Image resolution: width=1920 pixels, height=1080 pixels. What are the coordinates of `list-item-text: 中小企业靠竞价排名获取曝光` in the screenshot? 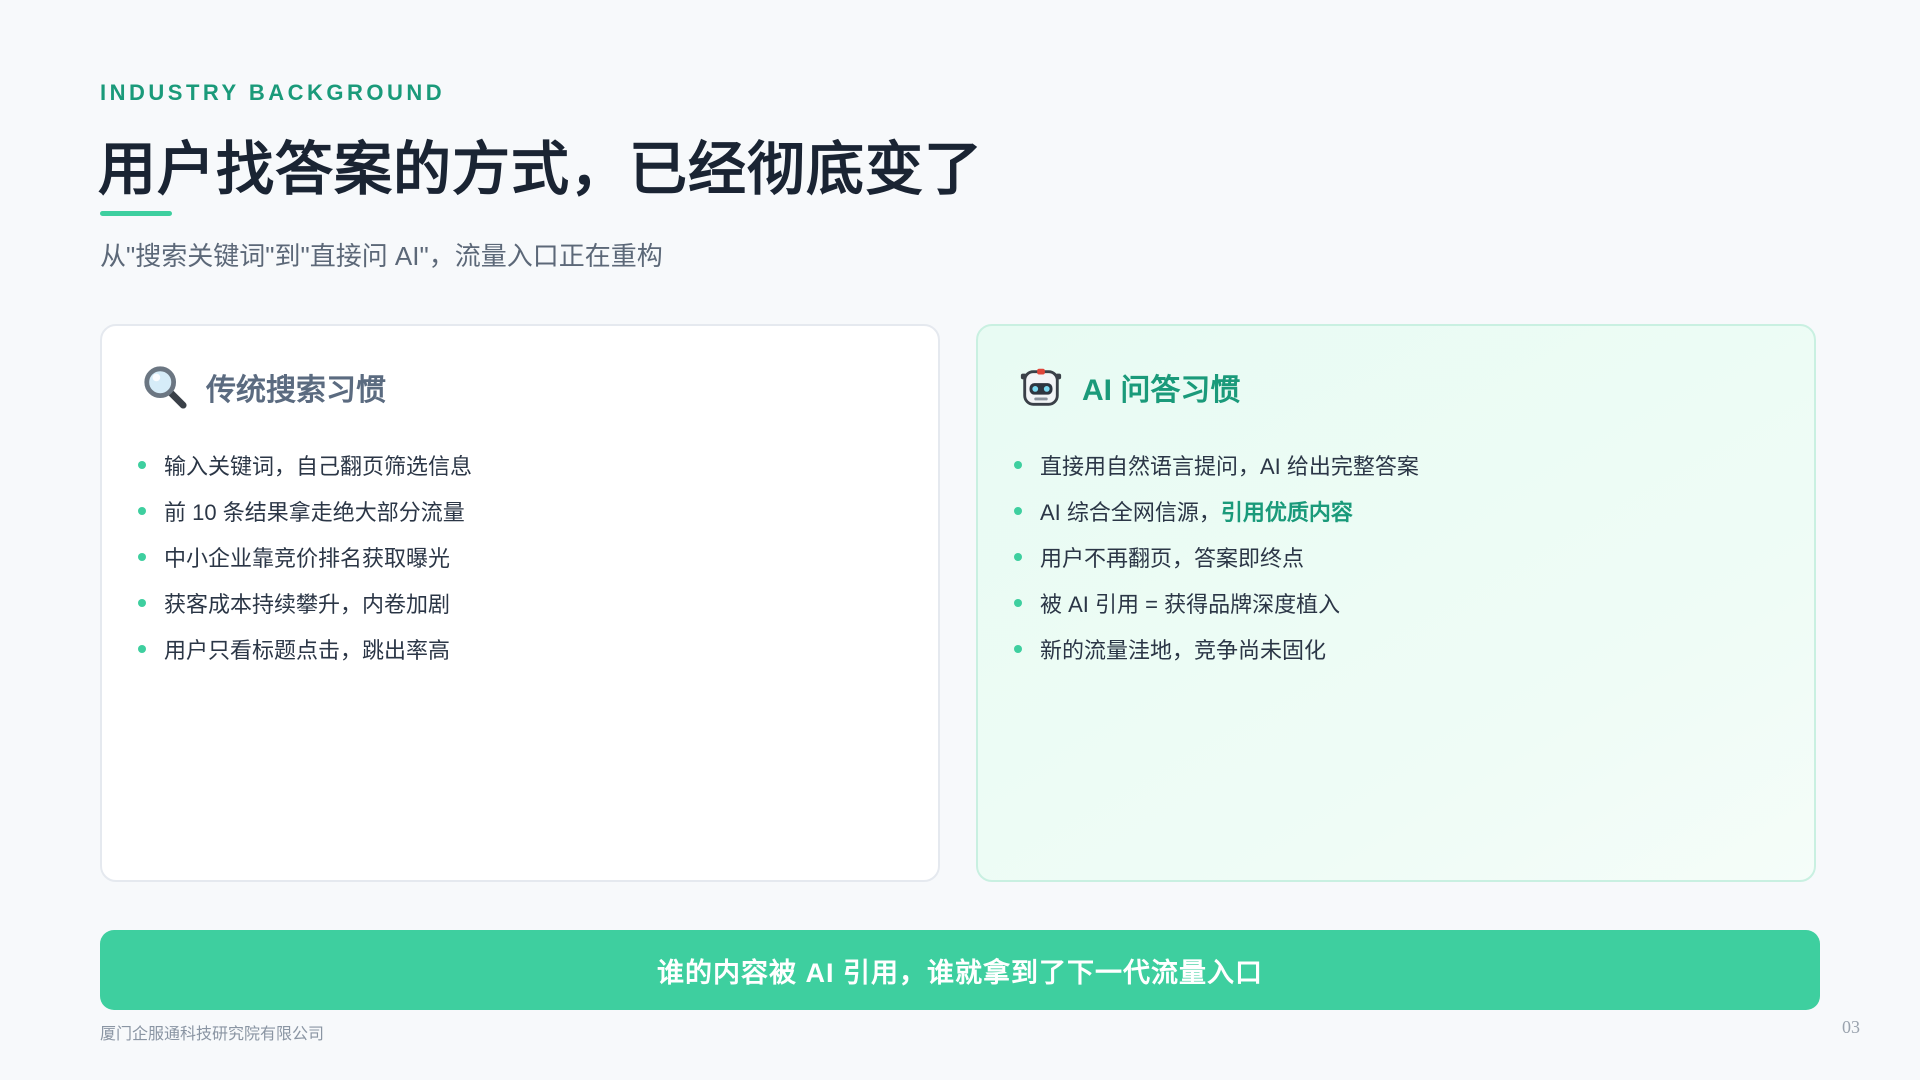 It's located at (307, 558).